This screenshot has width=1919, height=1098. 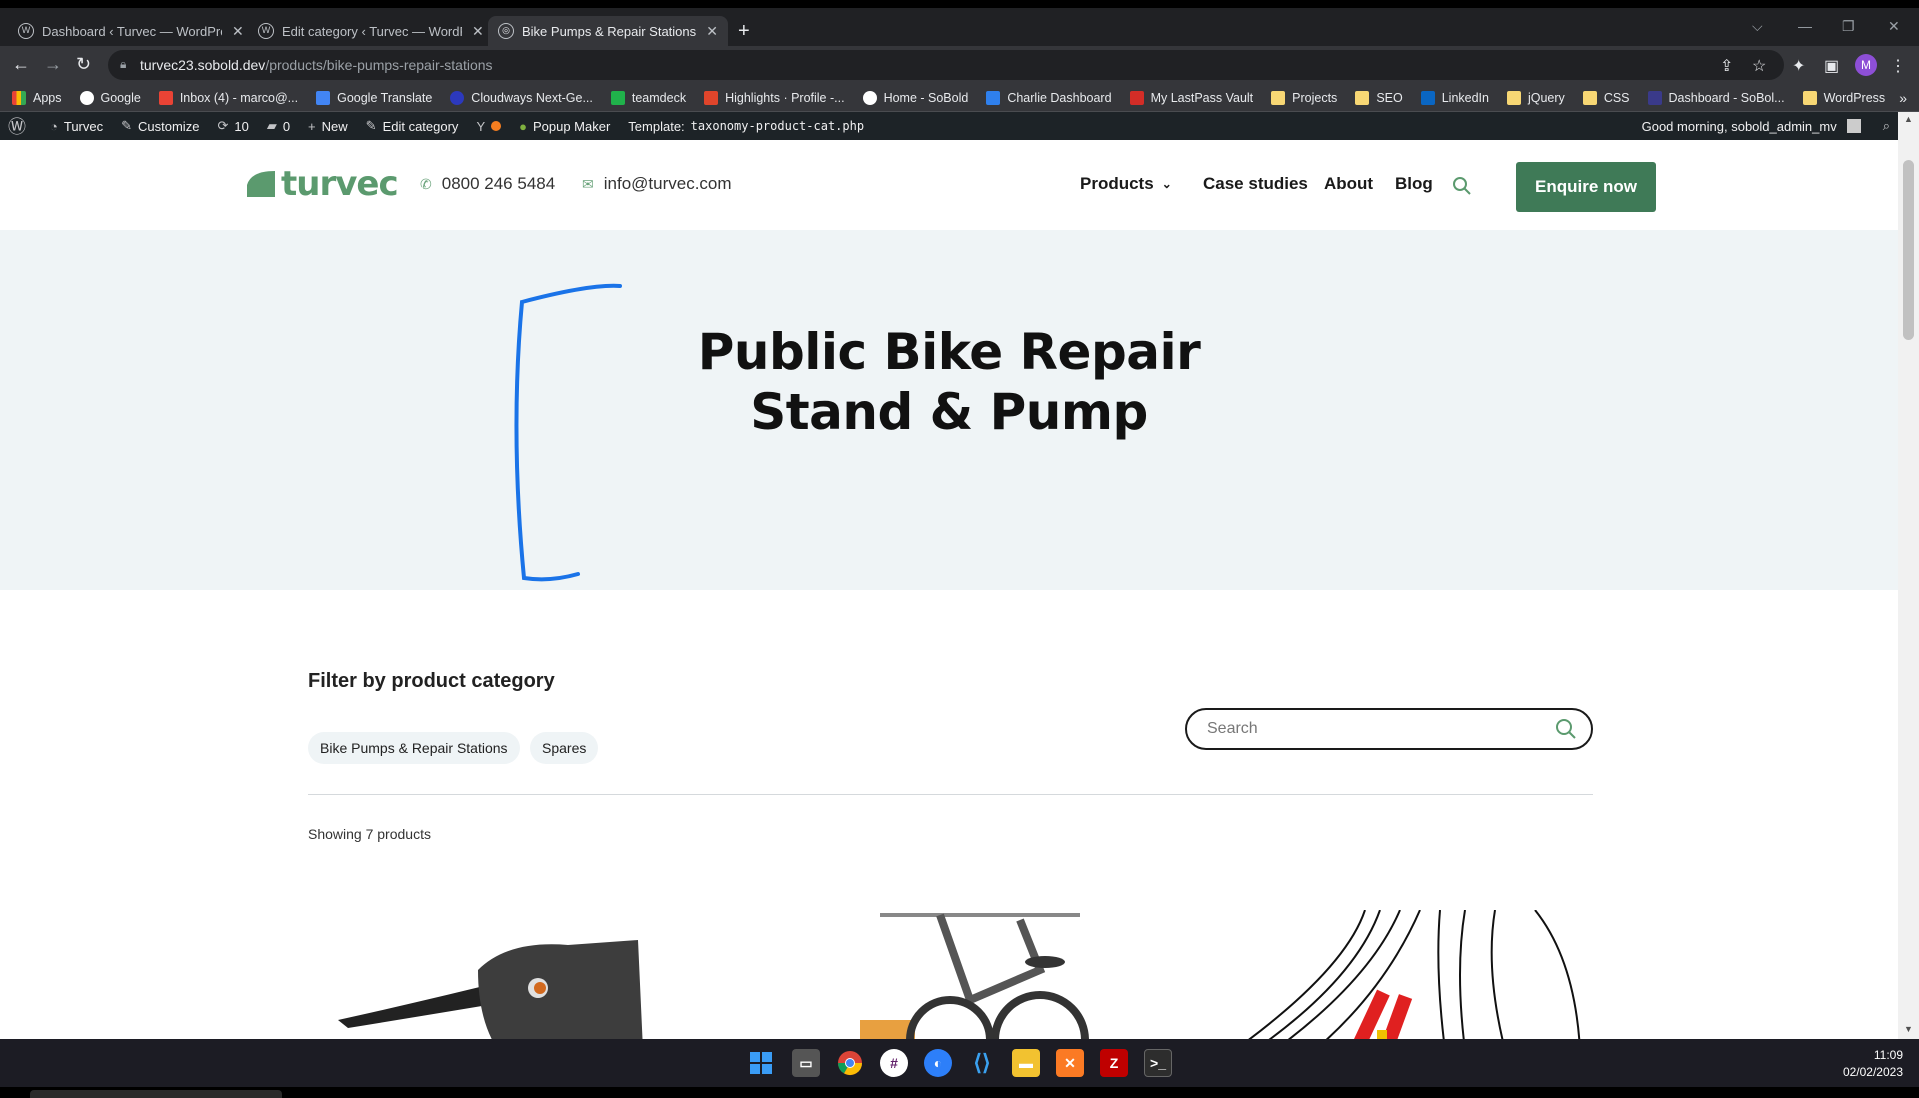 What do you see at coordinates (1191, 97) in the screenshot?
I see `bookmark-lastpass: My LastPass Vault` at bounding box center [1191, 97].